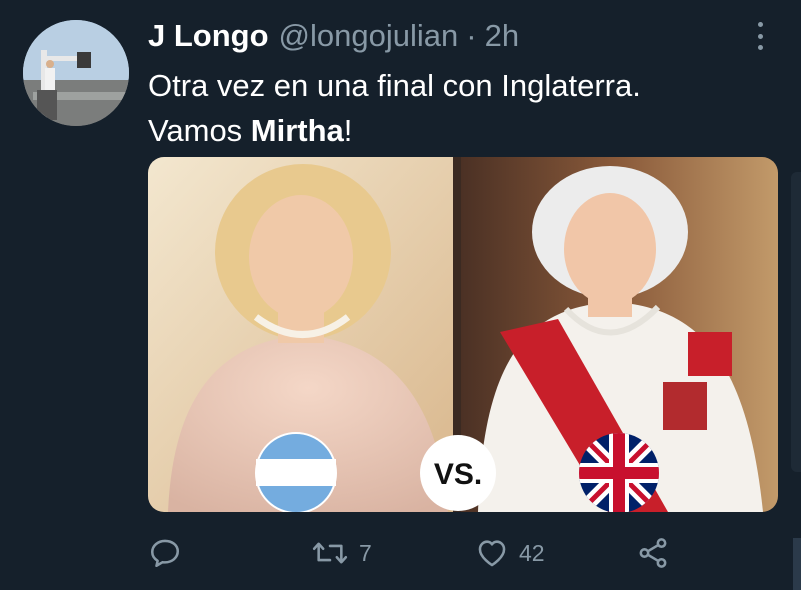 The height and width of the screenshot is (590, 801). Describe the element at coordinates (492, 553) in the screenshot. I see `heart-icon` at that location.